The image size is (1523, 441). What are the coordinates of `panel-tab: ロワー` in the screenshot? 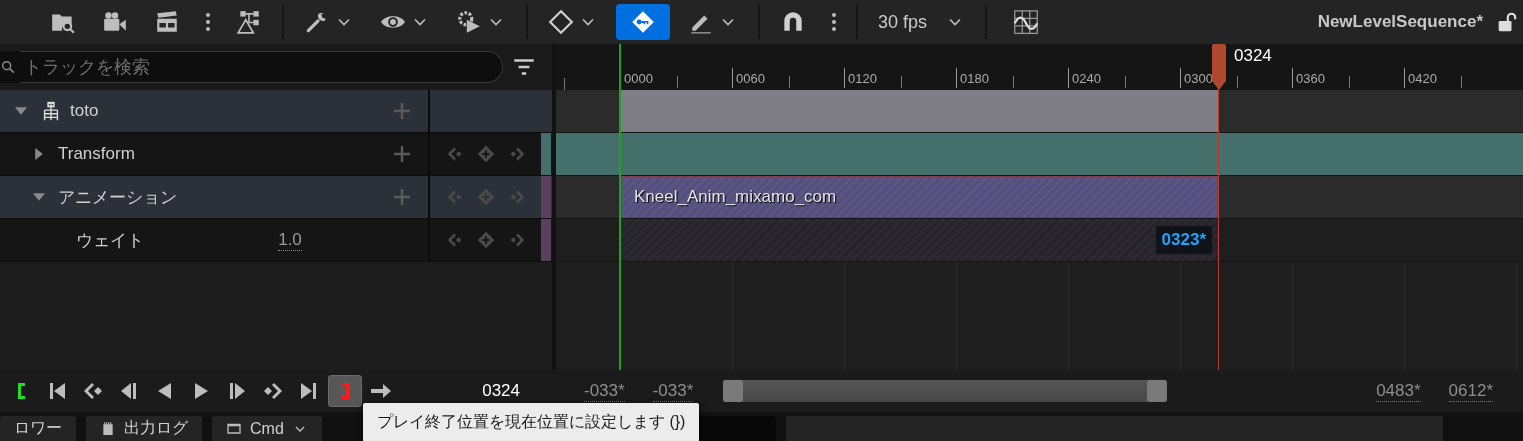 It's located at (38, 428).